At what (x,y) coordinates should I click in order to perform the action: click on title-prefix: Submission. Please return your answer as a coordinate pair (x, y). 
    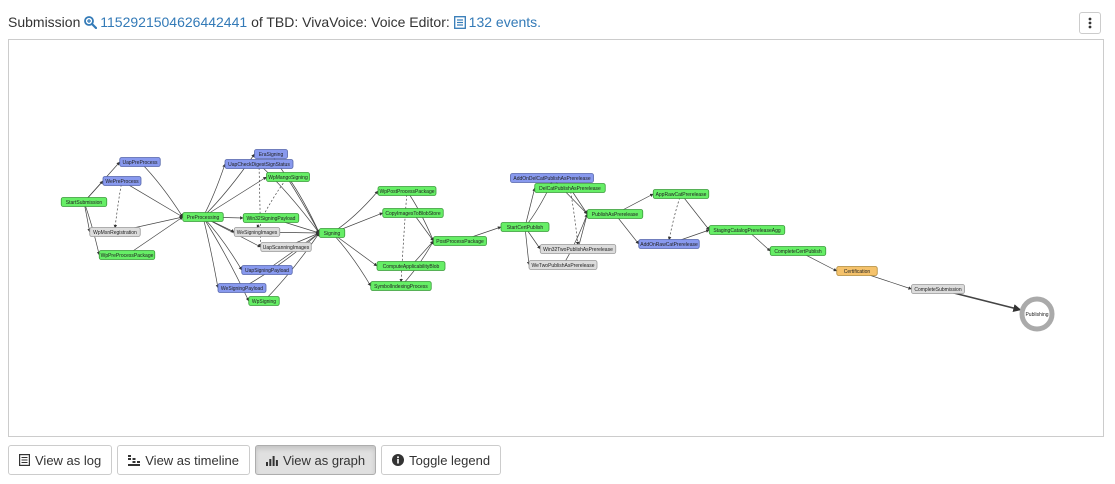
    Looking at the image, I should click on (44, 22).